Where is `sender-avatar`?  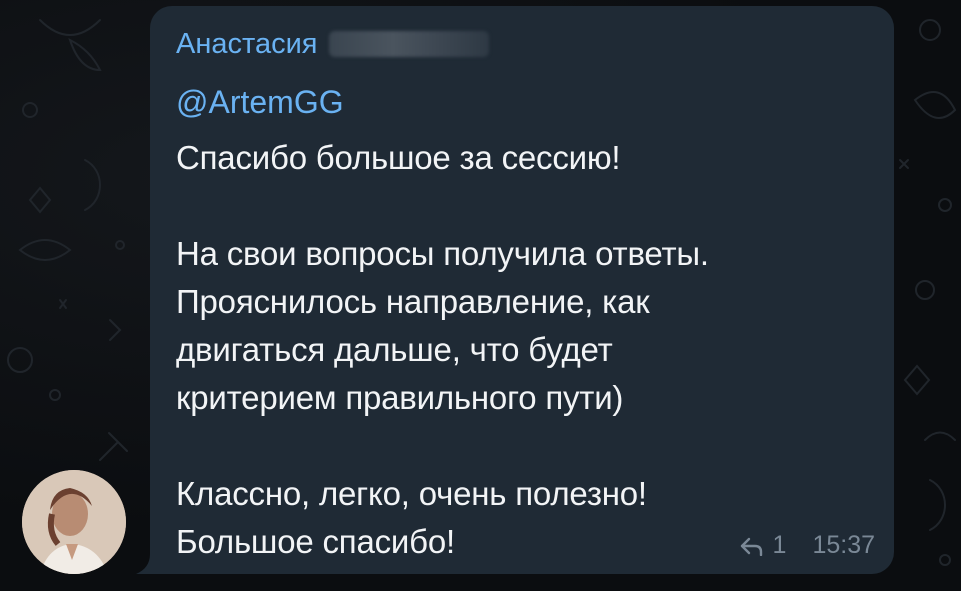
sender-avatar is located at coordinates (74, 522).